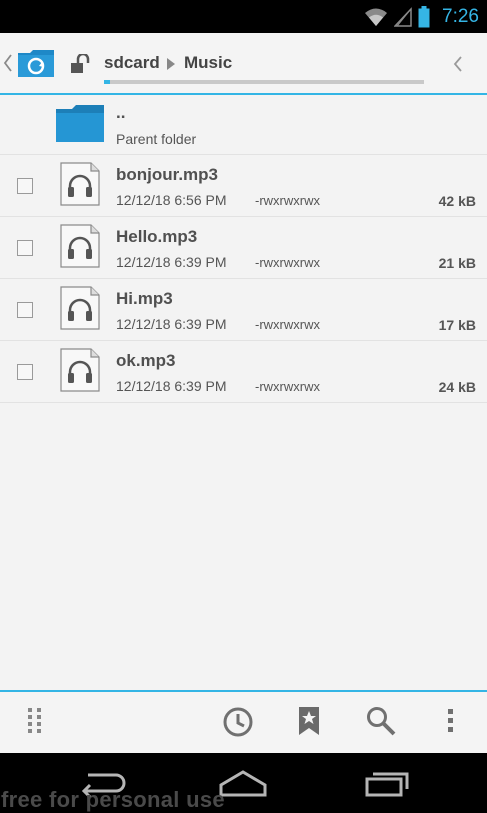 The width and height of the screenshot is (487, 813). I want to click on status-bar: 7:26, so click(243, 16).